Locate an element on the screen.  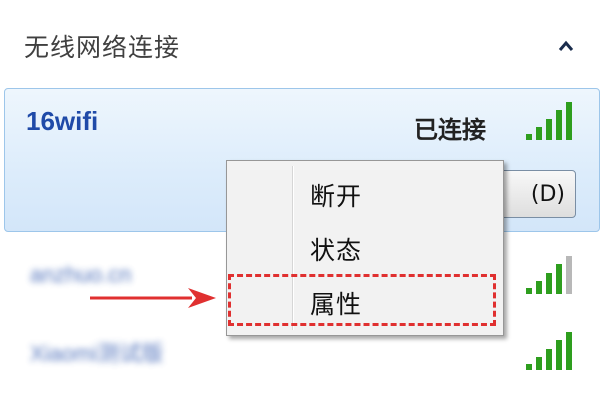
connection-status: 已连接 is located at coordinates (450, 130).